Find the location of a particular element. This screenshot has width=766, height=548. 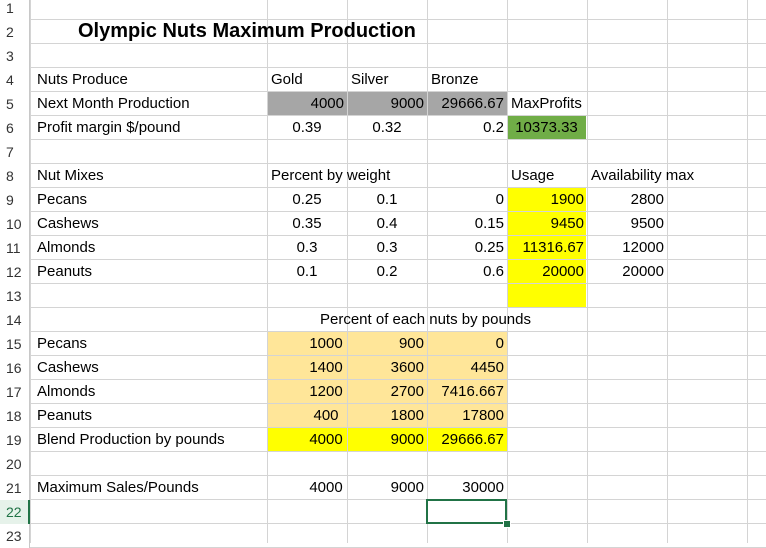

production-silver: 9000 is located at coordinates (387, 104).